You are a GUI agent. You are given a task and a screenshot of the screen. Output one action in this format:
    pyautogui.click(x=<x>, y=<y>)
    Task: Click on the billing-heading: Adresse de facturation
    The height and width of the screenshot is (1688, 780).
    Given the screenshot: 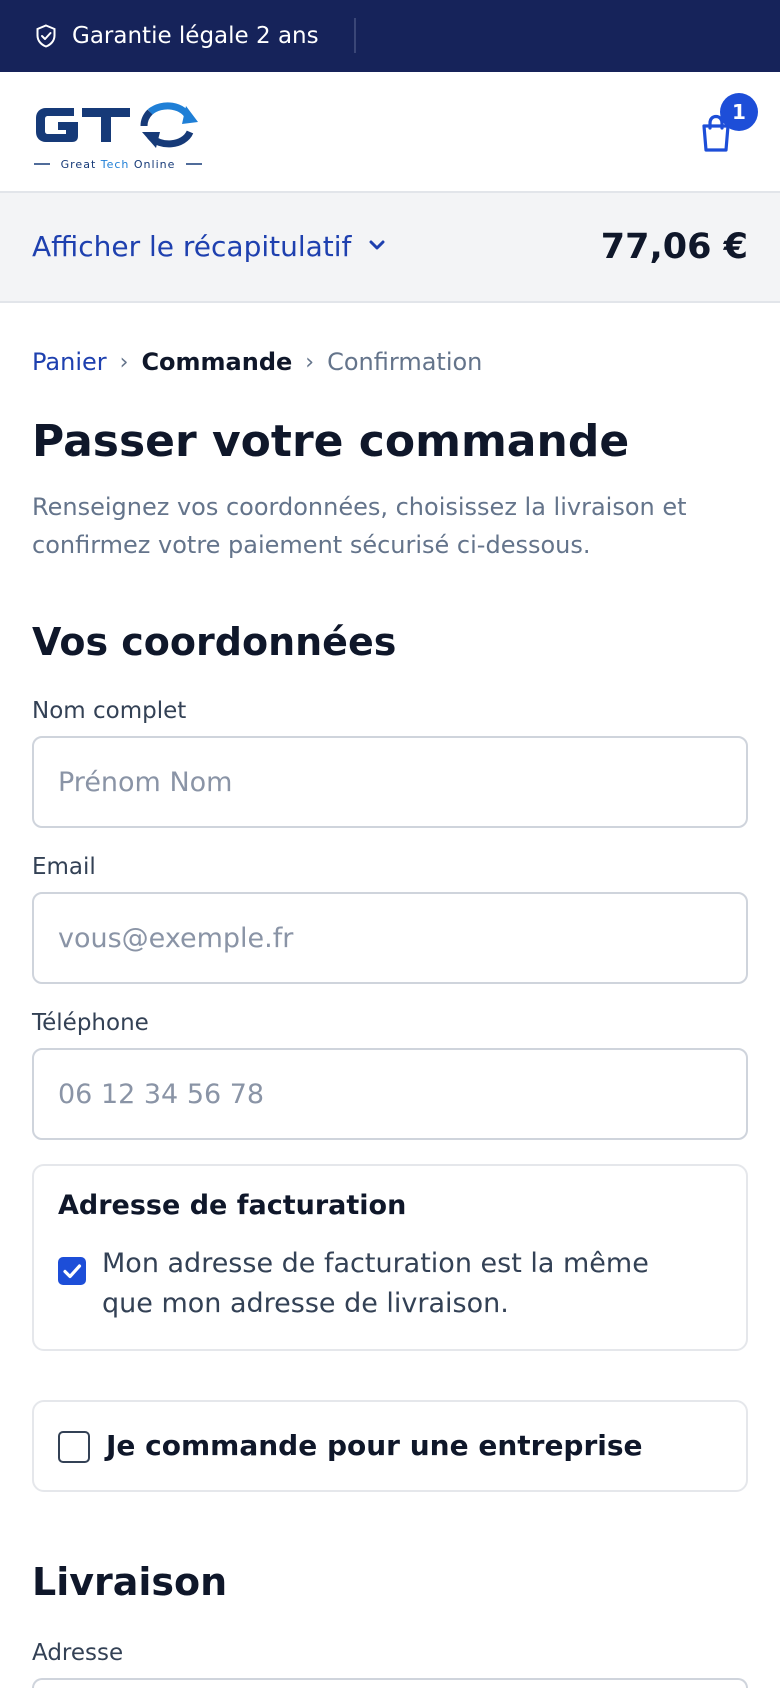 What is the action you would take?
    pyautogui.click(x=232, y=1205)
    